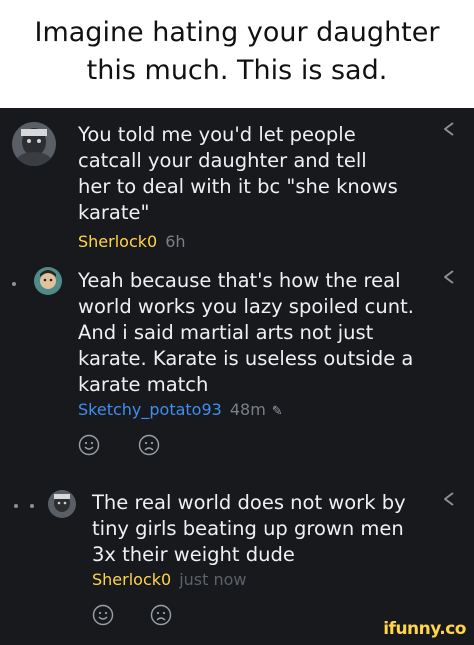 The height and width of the screenshot is (645, 474). What do you see at coordinates (150, 409) in the screenshot?
I see `username-link: Sketchy_potato93` at bounding box center [150, 409].